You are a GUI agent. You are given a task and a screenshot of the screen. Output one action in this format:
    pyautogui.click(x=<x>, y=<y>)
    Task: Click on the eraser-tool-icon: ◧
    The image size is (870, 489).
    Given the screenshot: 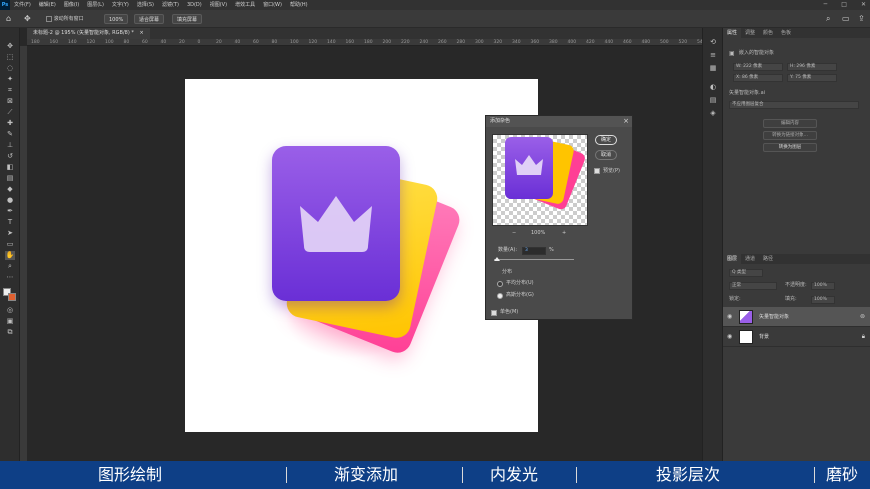 What is the action you would take?
    pyautogui.click(x=10, y=167)
    